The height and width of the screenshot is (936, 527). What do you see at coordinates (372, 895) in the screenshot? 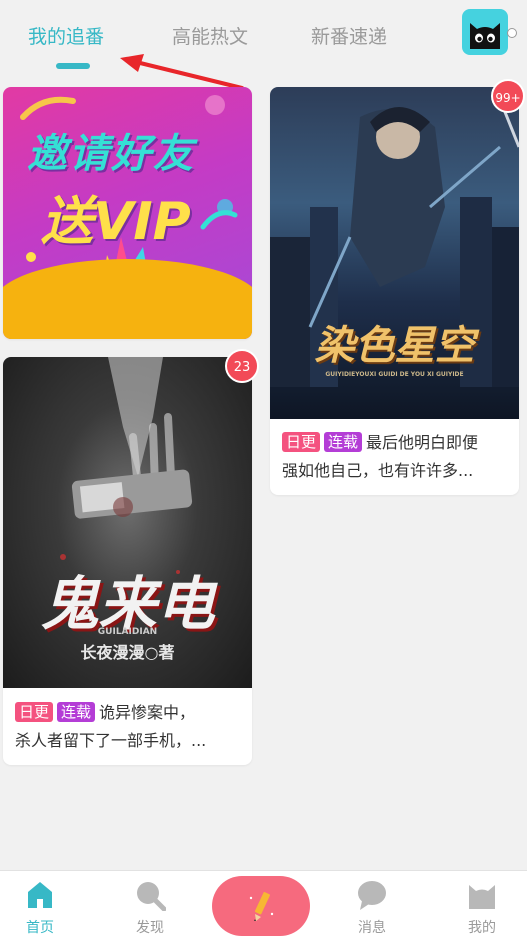
I see `chat-bubble-icon` at bounding box center [372, 895].